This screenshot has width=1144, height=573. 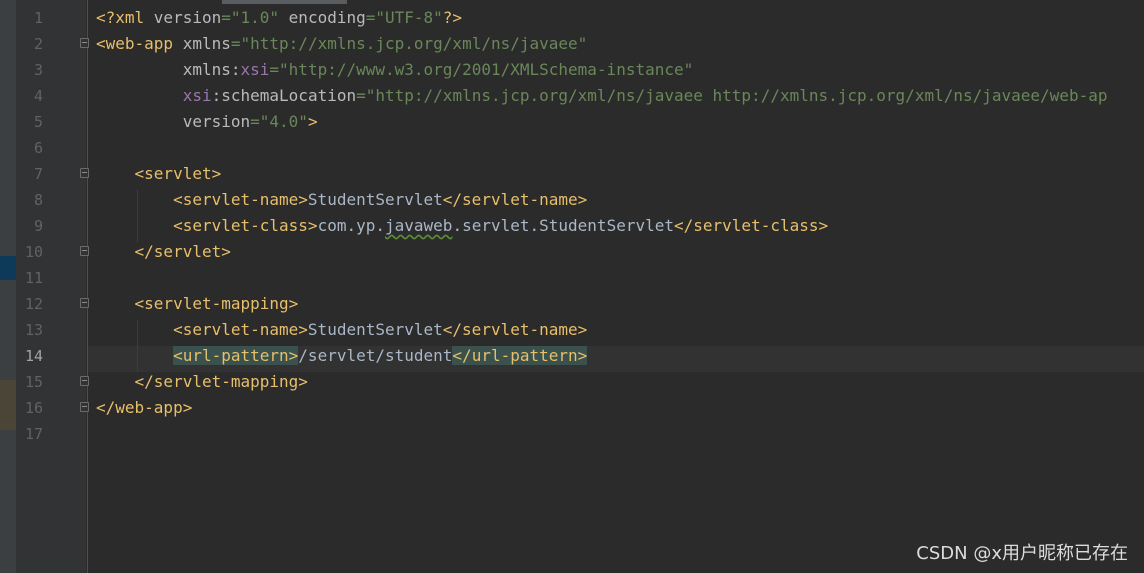 What do you see at coordinates (38, 148) in the screenshot?
I see `line-number: 6` at bounding box center [38, 148].